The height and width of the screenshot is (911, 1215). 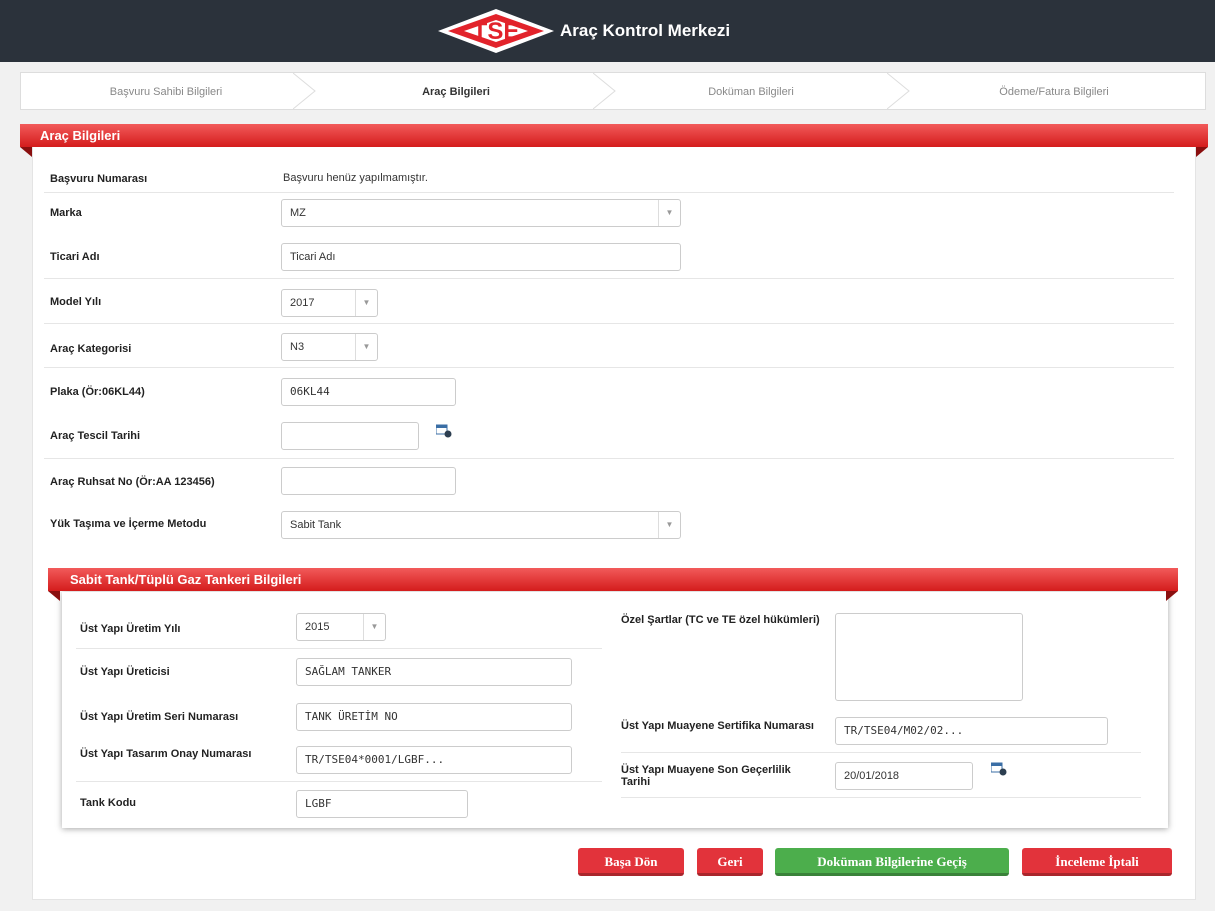 What do you see at coordinates (645, 30) in the screenshot?
I see `app-title: Araç Kontrol Merkezi` at bounding box center [645, 30].